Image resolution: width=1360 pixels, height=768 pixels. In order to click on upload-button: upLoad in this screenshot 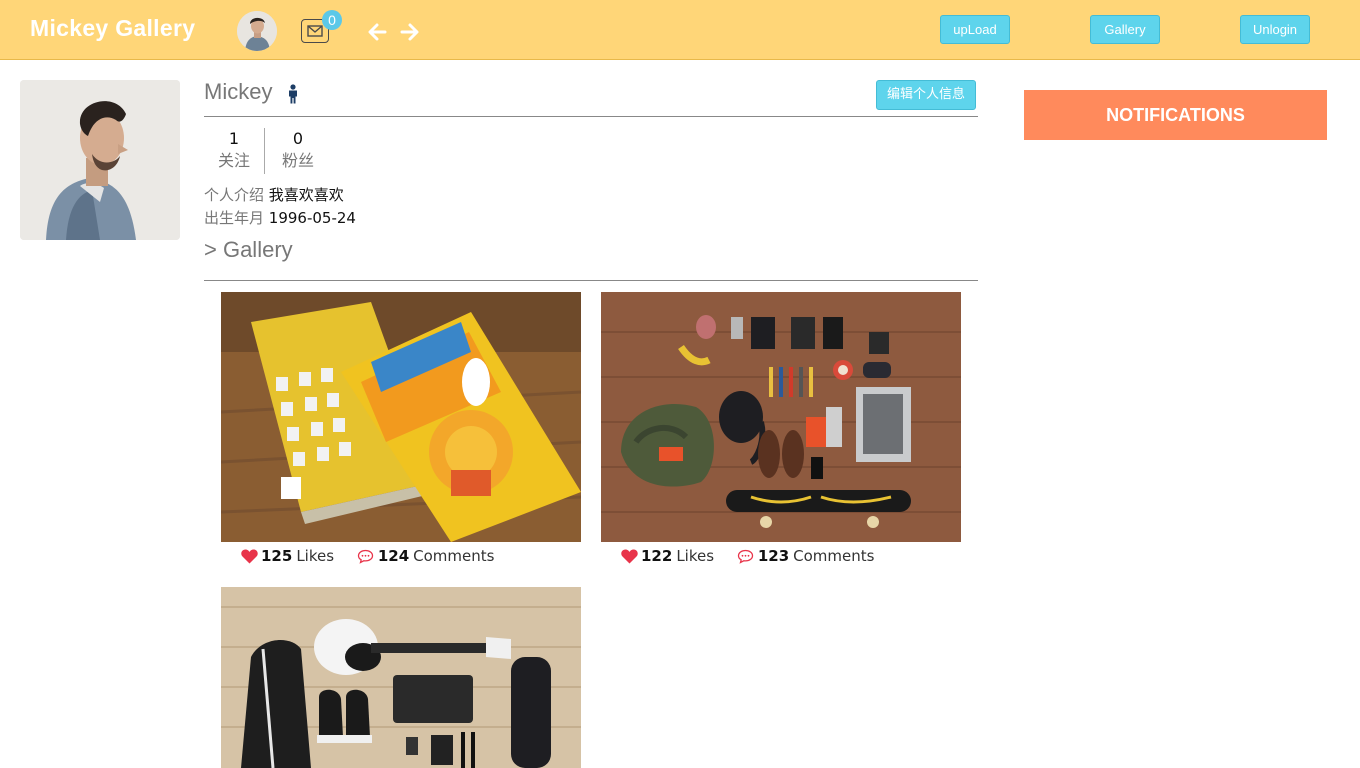, I will do `click(975, 29)`.